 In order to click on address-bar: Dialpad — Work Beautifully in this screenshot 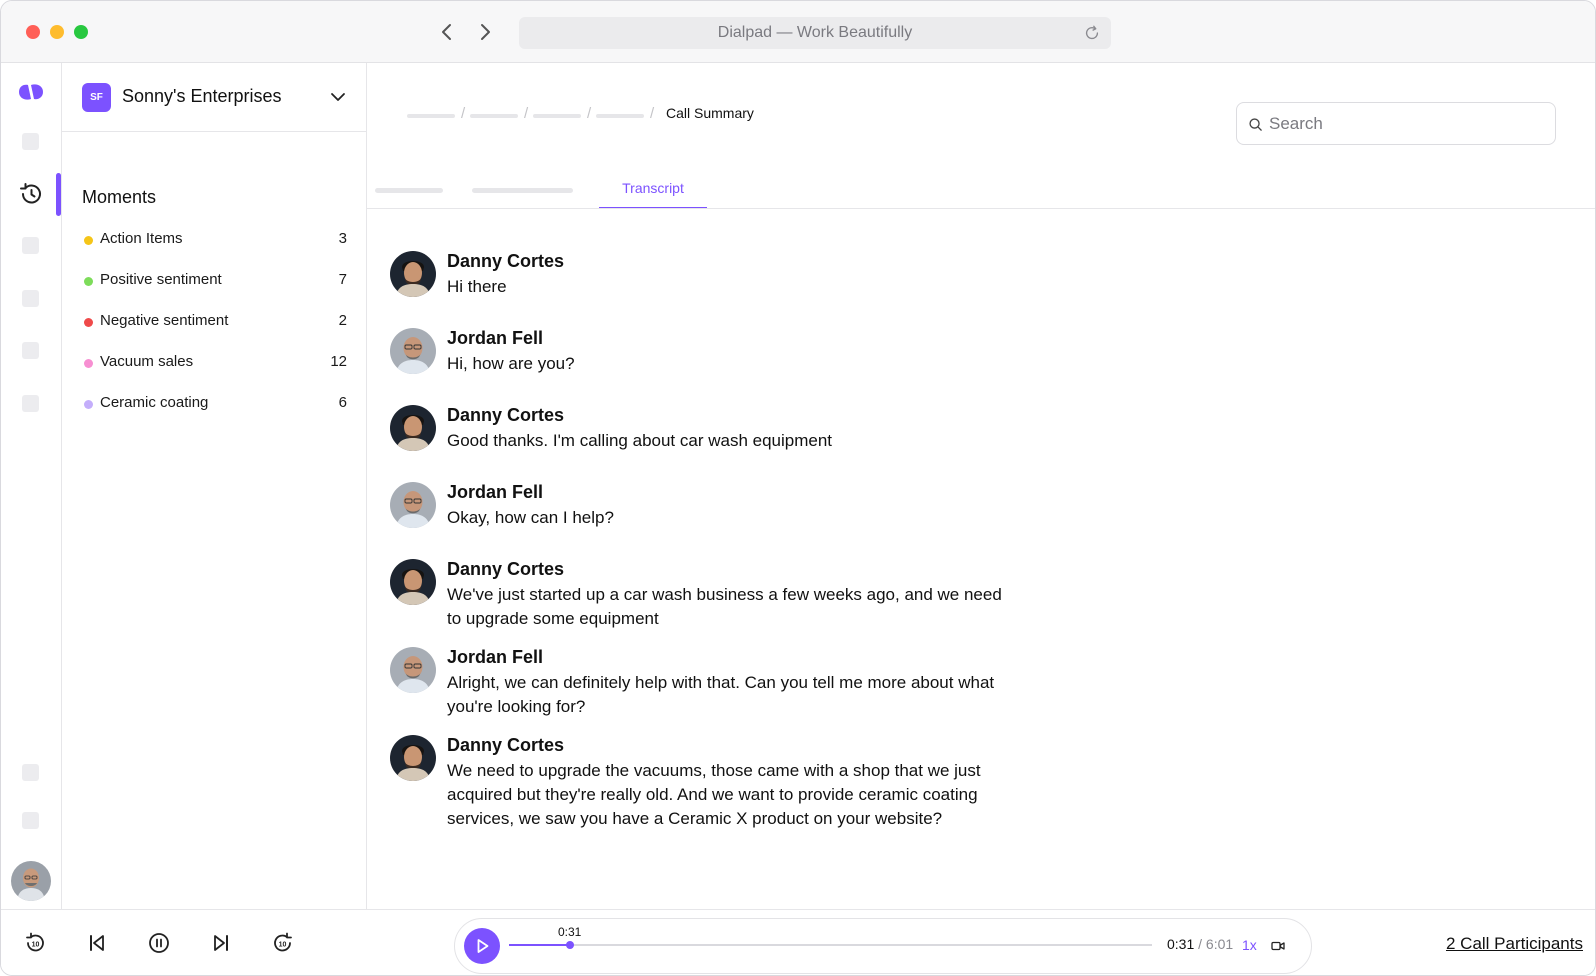, I will do `click(815, 33)`.